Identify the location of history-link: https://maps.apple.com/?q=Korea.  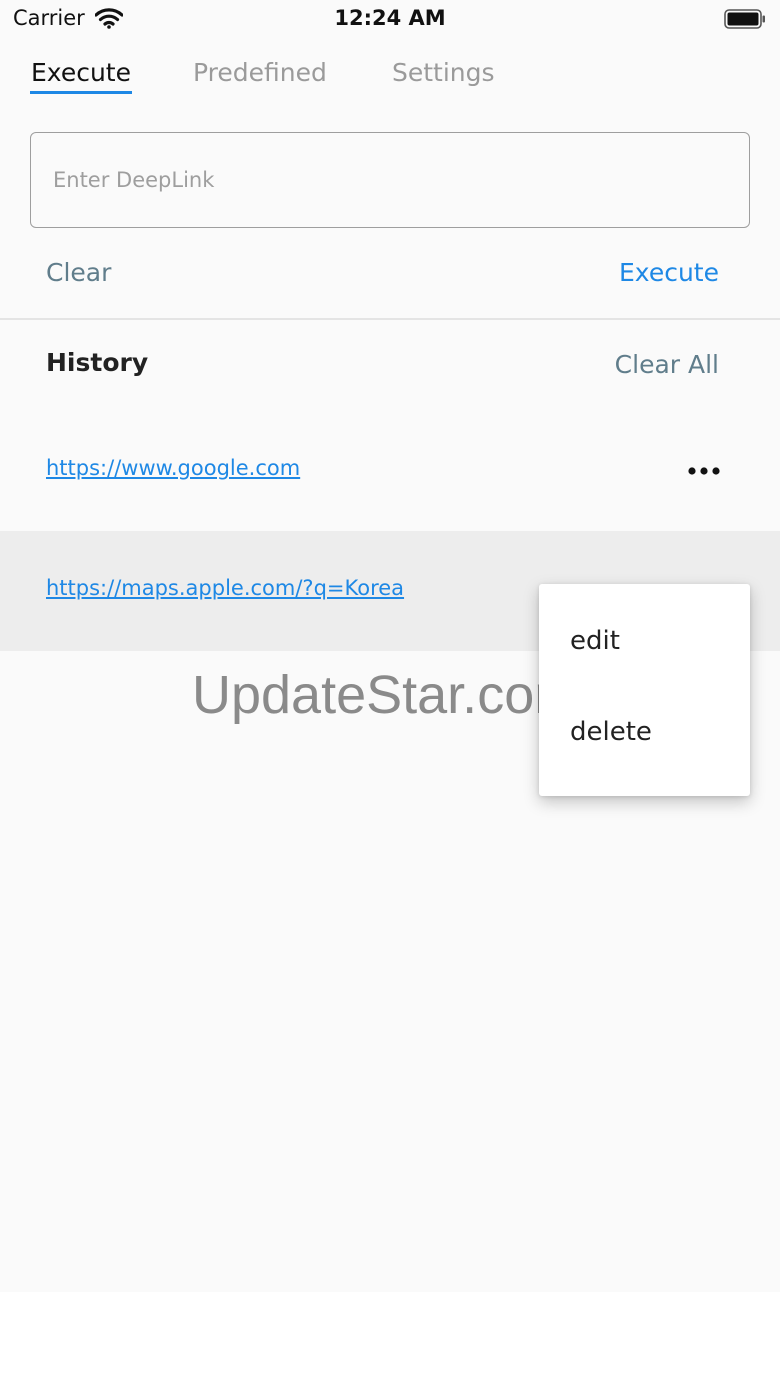
(225, 588).